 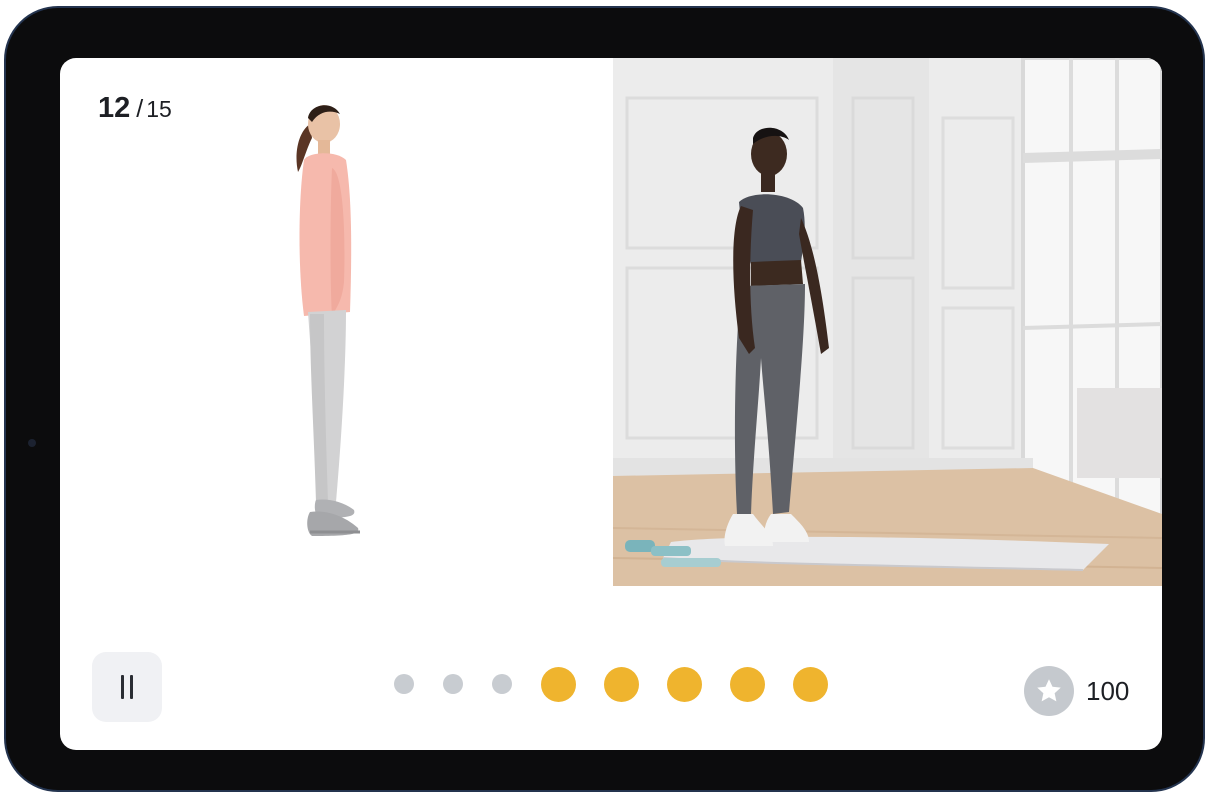 I want to click on star-icon, so click(x=1049, y=691).